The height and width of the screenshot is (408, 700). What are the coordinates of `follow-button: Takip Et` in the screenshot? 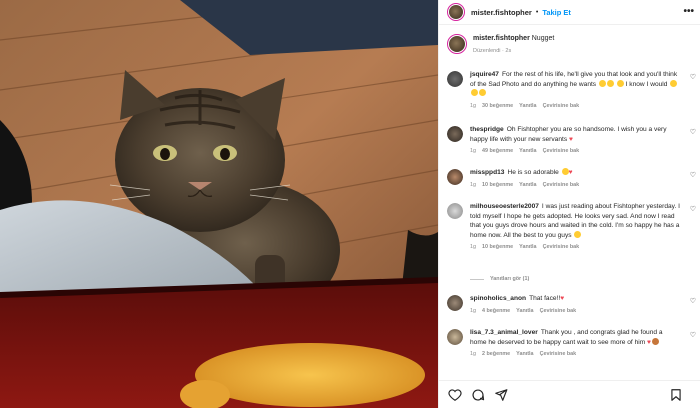 It's located at (556, 12).